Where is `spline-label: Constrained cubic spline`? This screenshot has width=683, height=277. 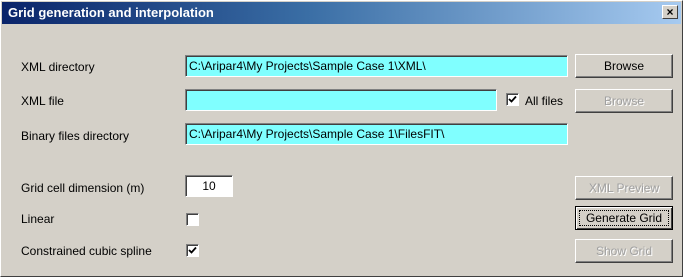 spline-label: Constrained cubic spline is located at coordinates (86, 251).